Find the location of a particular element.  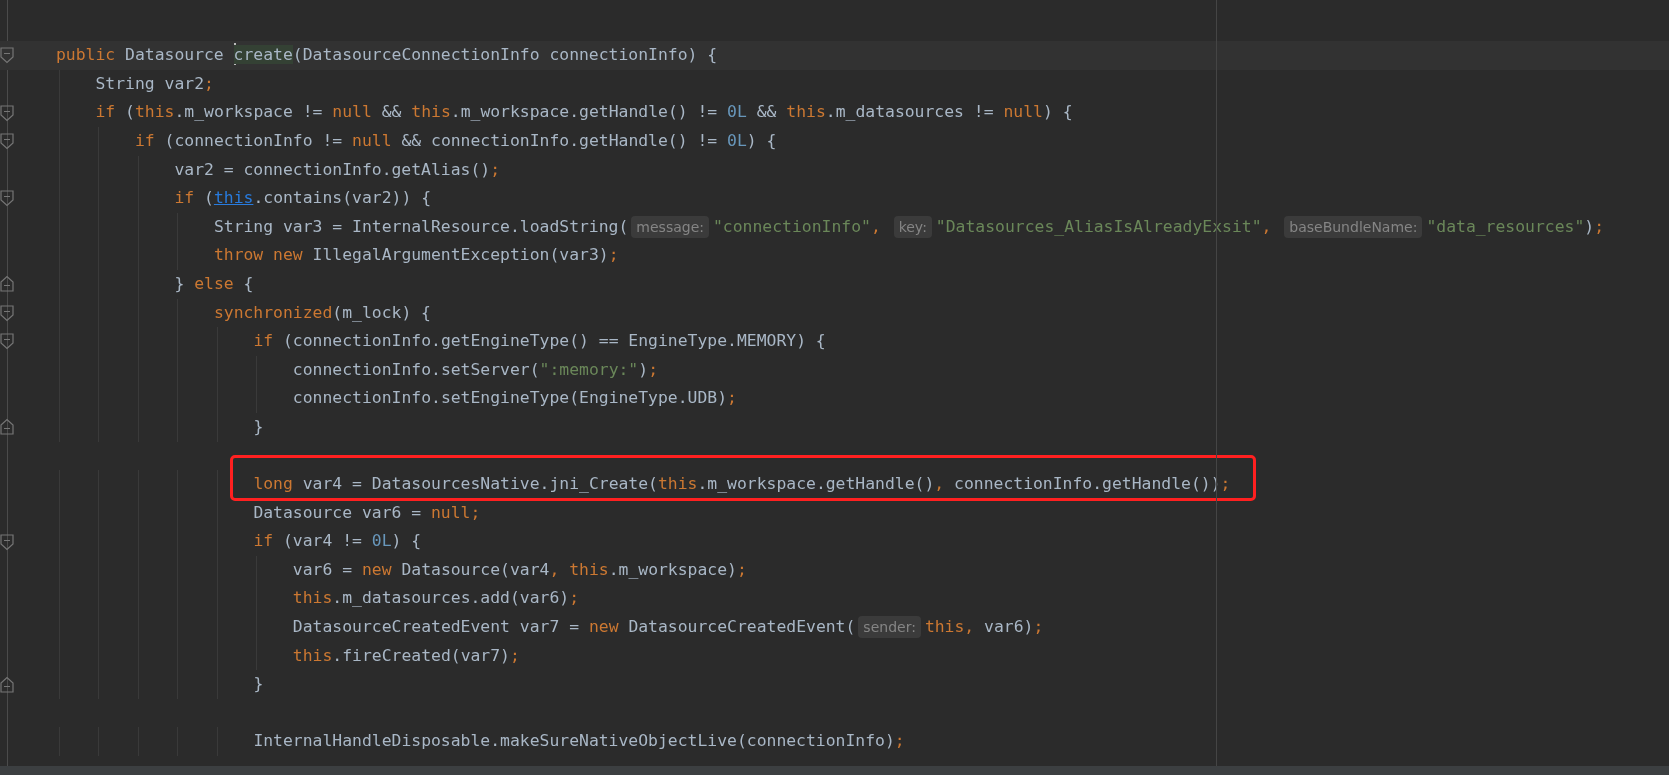

parameter-hint: baseBundleName: is located at coordinates (1353, 226).